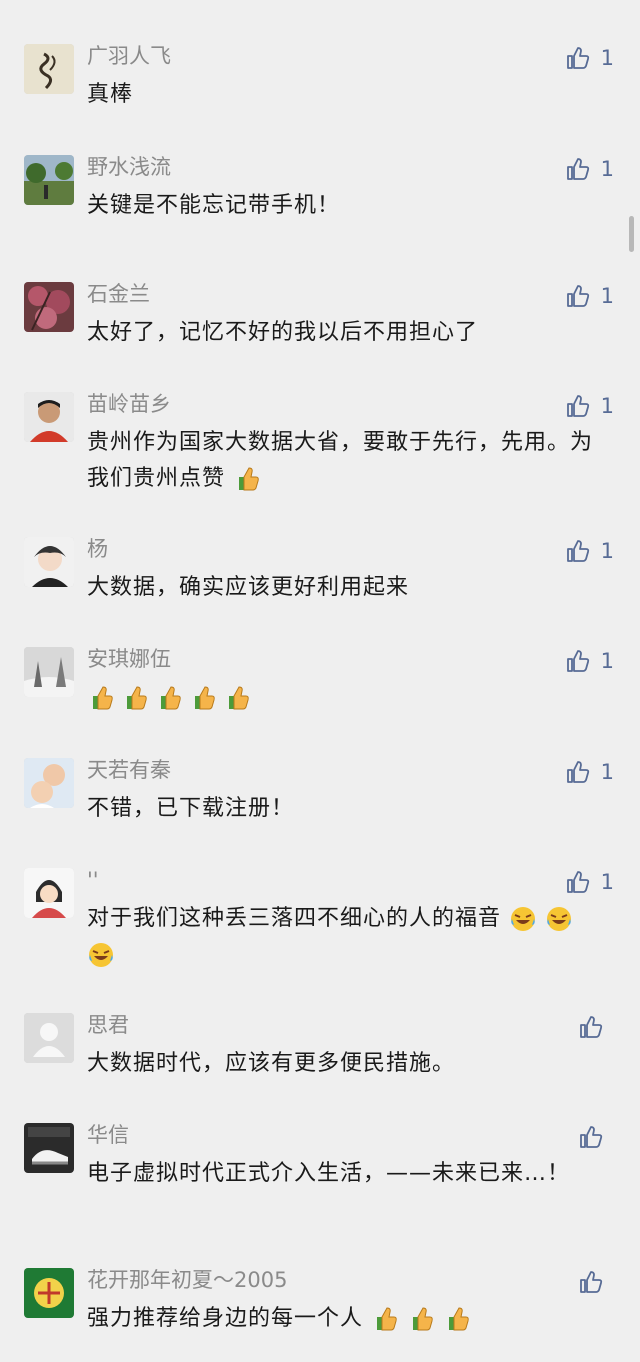  What do you see at coordinates (129, 404) in the screenshot?
I see `commenter-name: 苗岭苗乡` at bounding box center [129, 404].